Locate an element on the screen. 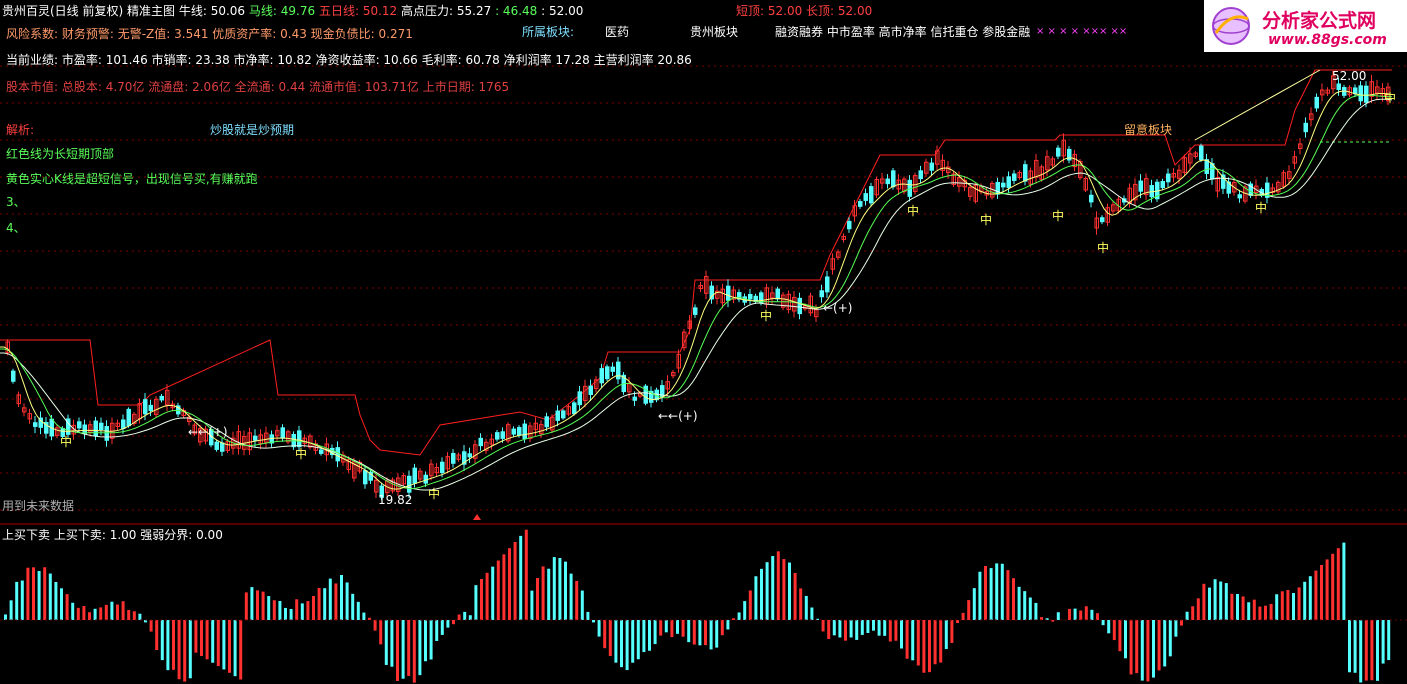 The image size is (1407, 684). sector-item-2: 贵州板块 is located at coordinates (714, 32).